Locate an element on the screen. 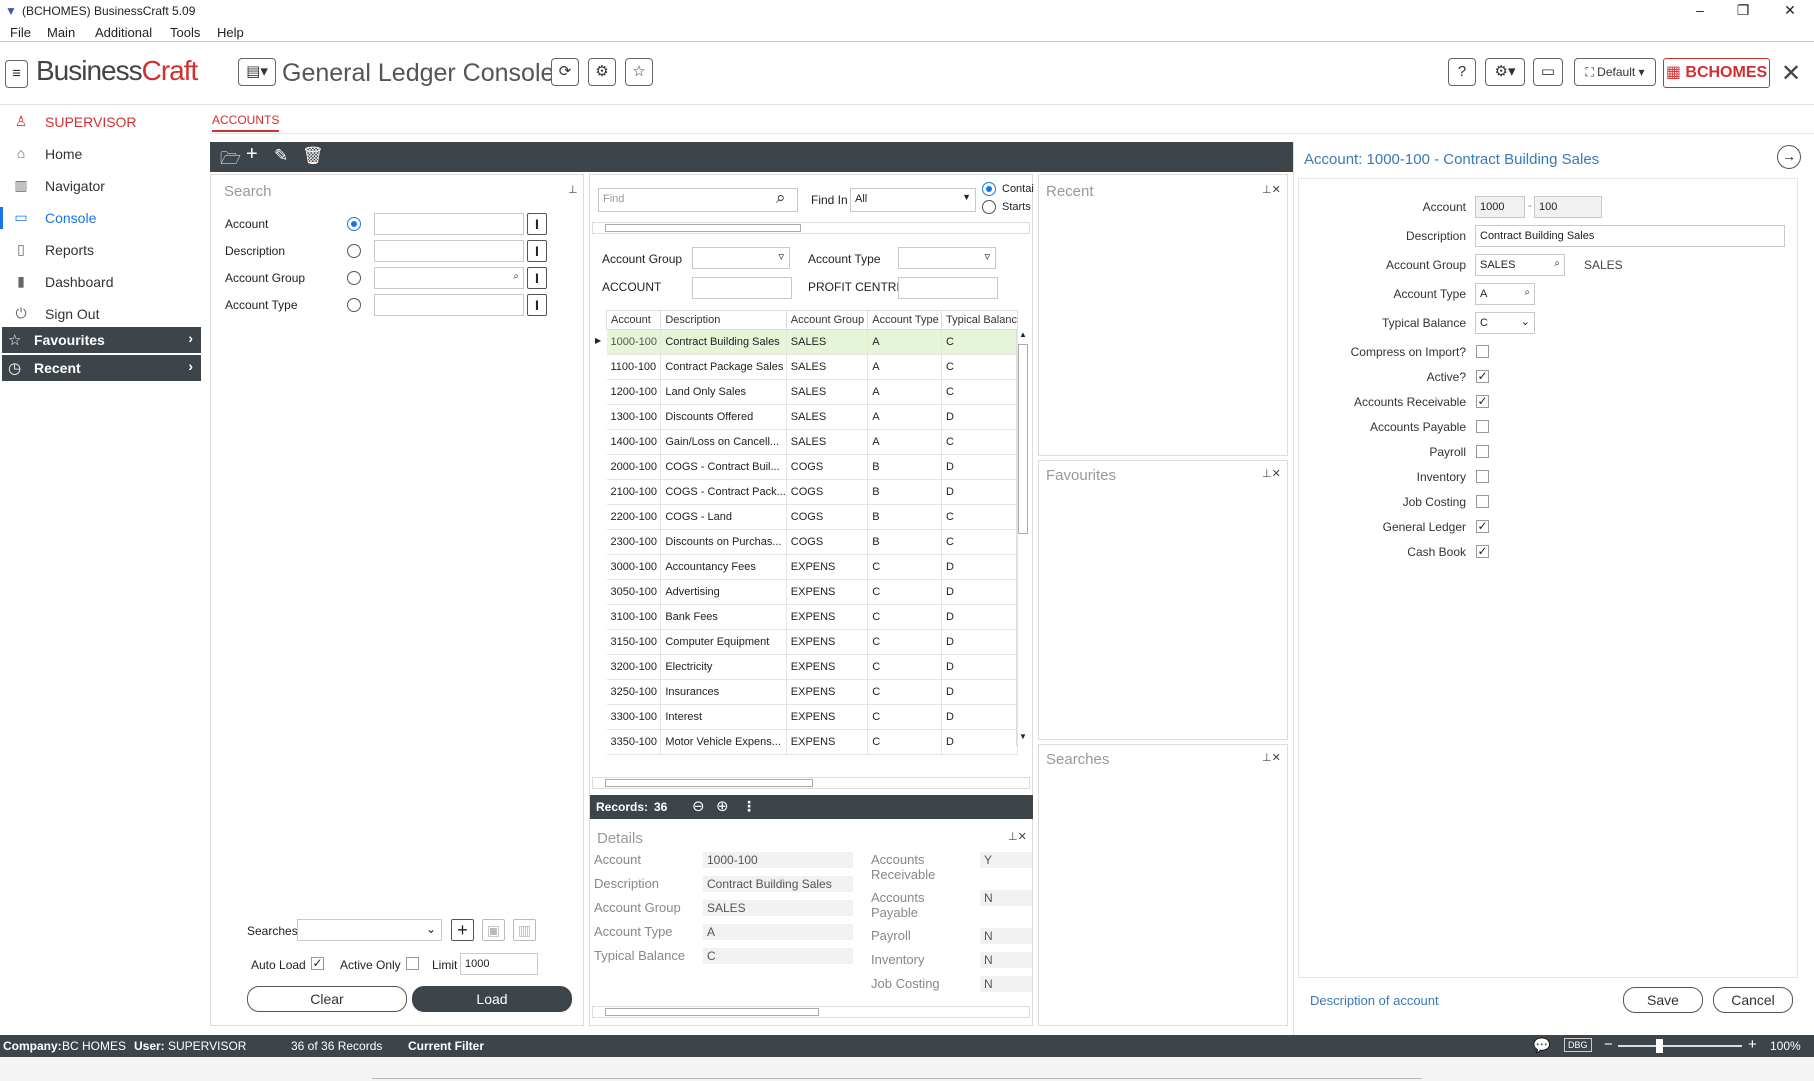 This screenshot has width=1814, height=1081. table-row: 3350-100 Motor Vehicle Expens... EXPENS C D is located at coordinates (812, 742).